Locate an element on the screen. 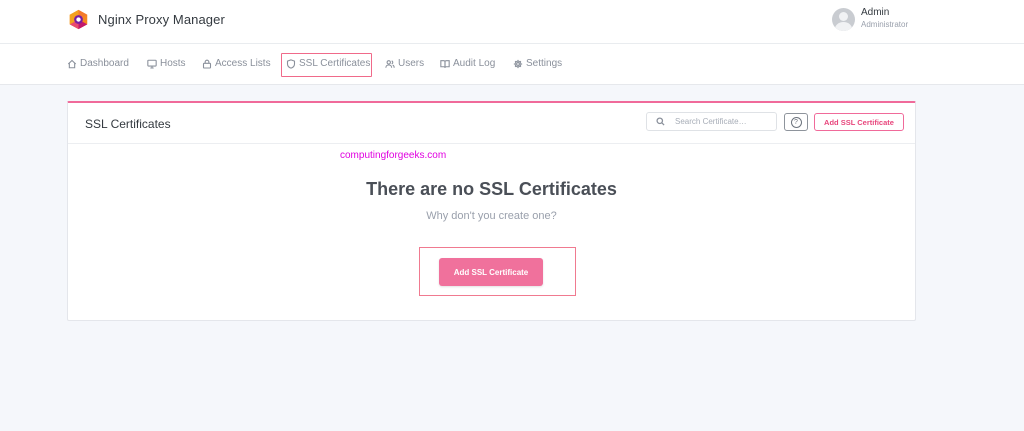  nav-item-users: Users is located at coordinates (404, 63).